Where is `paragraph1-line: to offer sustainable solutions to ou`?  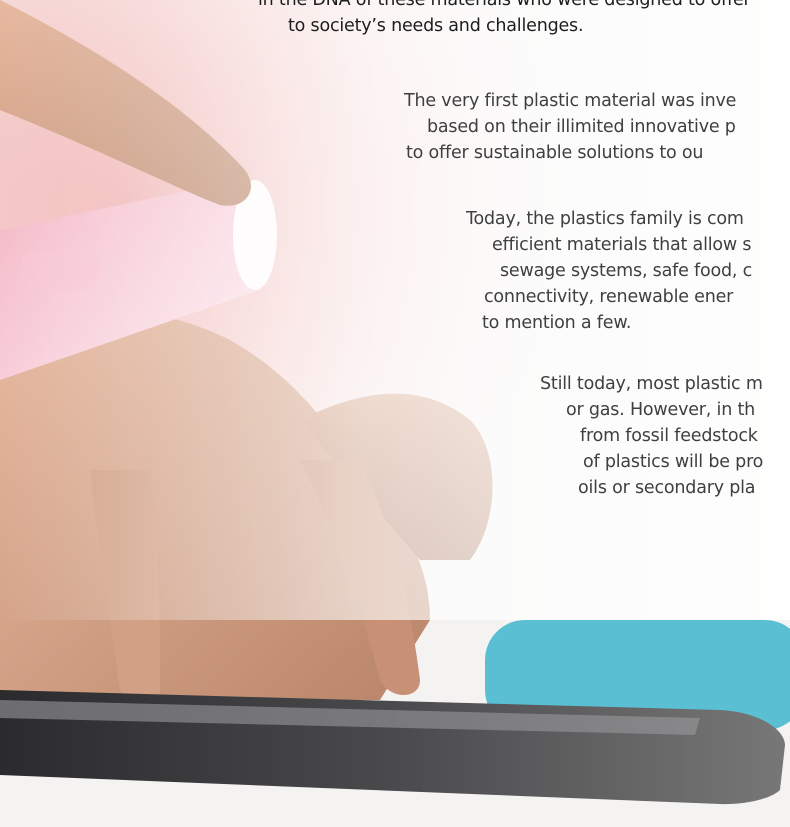 paragraph1-line: to offer sustainable solutions to ou is located at coordinates (555, 153).